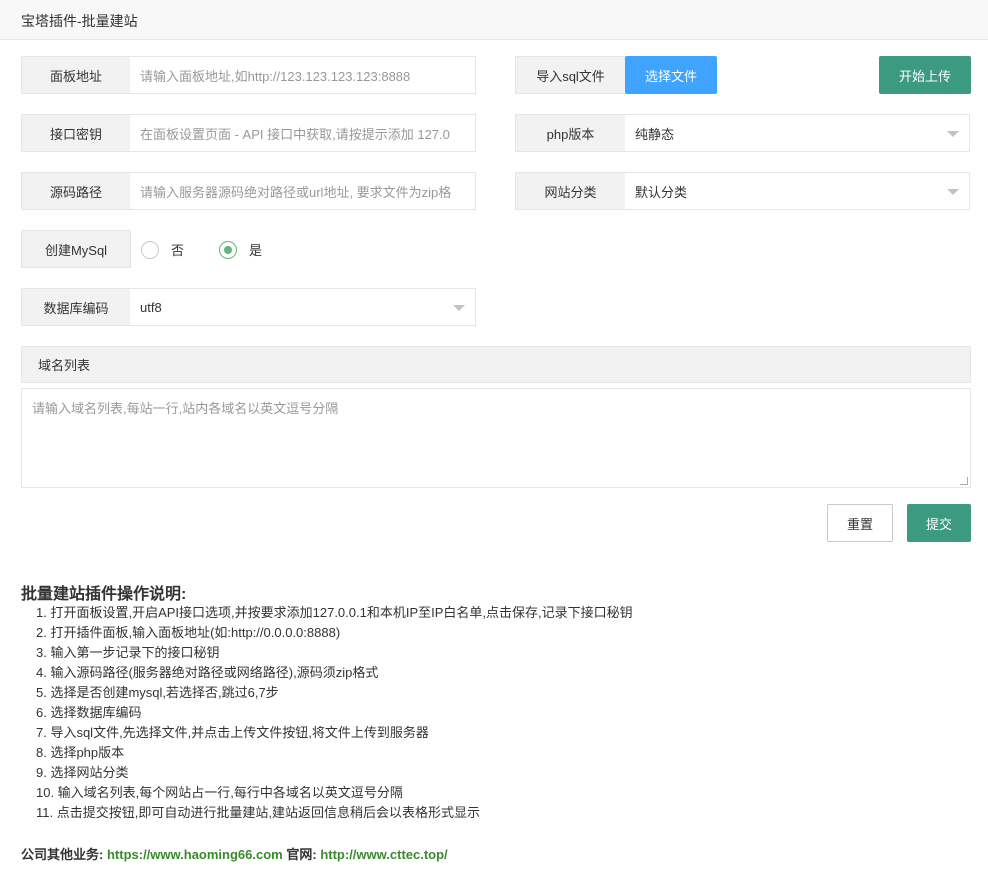 The width and height of the screenshot is (988, 881). Describe the element at coordinates (104, 594) in the screenshot. I see `help-title: 批量建站插件操作说明:` at that location.